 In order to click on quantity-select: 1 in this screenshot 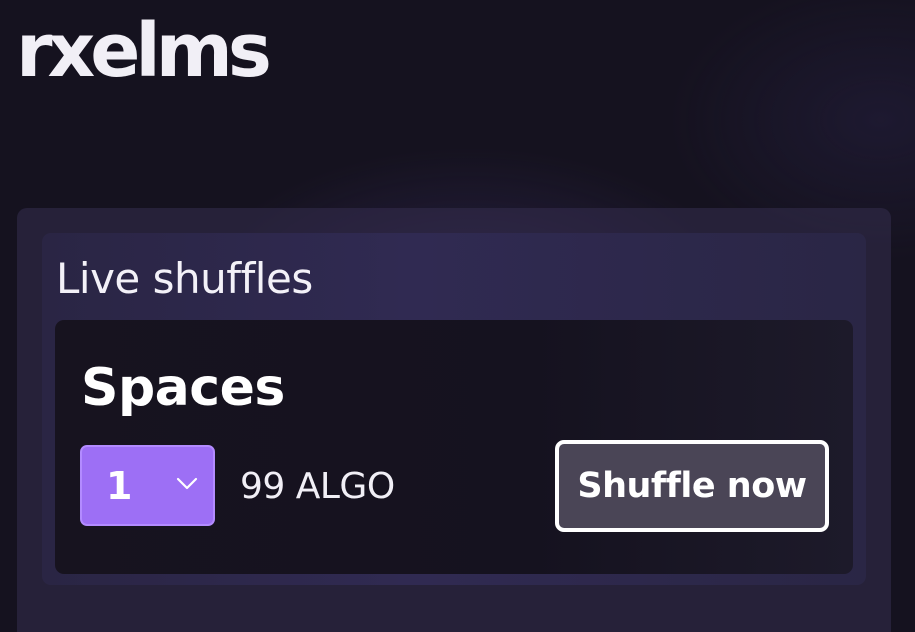, I will do `click(147, 485)`.